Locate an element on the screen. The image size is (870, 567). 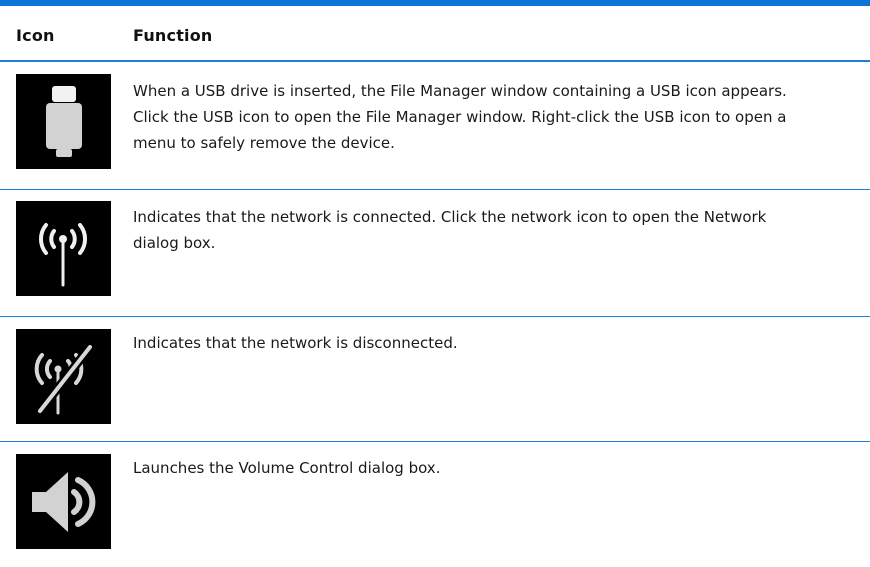
network-disconnected-icon is located at coordinates (63, 376).